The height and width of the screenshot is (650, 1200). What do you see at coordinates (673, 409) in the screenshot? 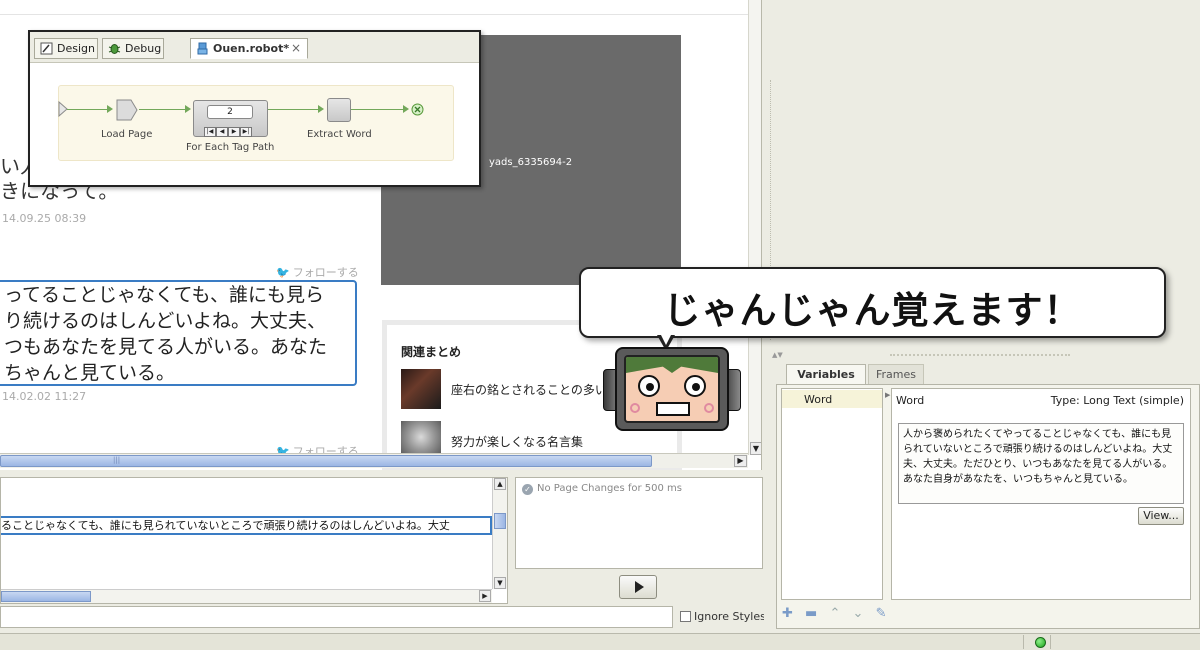
I see `mascot-mouth` at bounding box center [673, 409].